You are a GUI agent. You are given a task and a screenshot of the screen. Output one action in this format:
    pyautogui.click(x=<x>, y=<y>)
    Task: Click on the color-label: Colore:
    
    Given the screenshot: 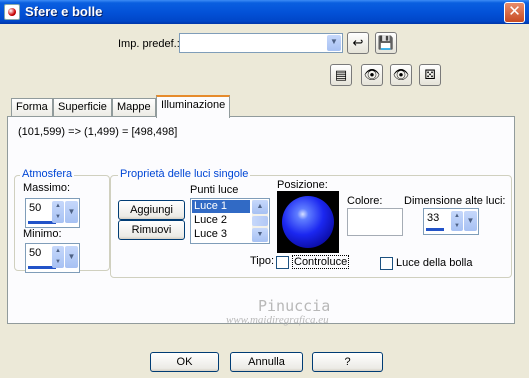 What is the action you would take?
    pyautogui.click(x=365, y=201)
    